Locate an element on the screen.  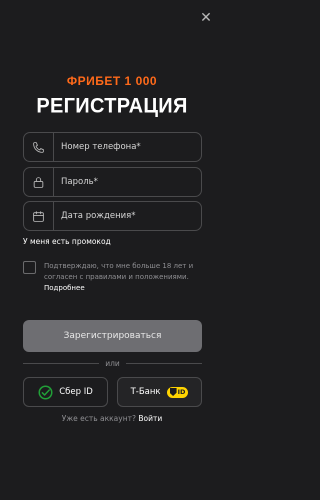
divider-line-right is located at coordinates (164, 363).